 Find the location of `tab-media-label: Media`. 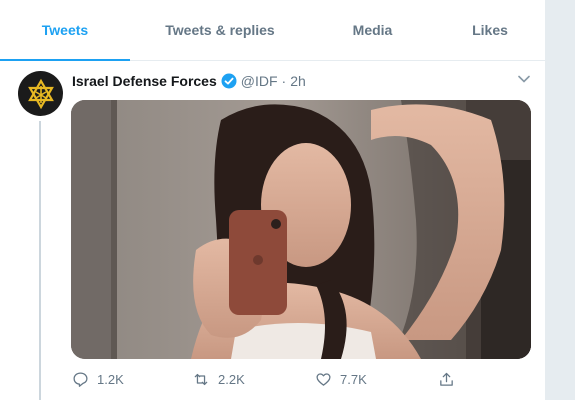

tab-media-label: Media is located at coordinates (372, 30).